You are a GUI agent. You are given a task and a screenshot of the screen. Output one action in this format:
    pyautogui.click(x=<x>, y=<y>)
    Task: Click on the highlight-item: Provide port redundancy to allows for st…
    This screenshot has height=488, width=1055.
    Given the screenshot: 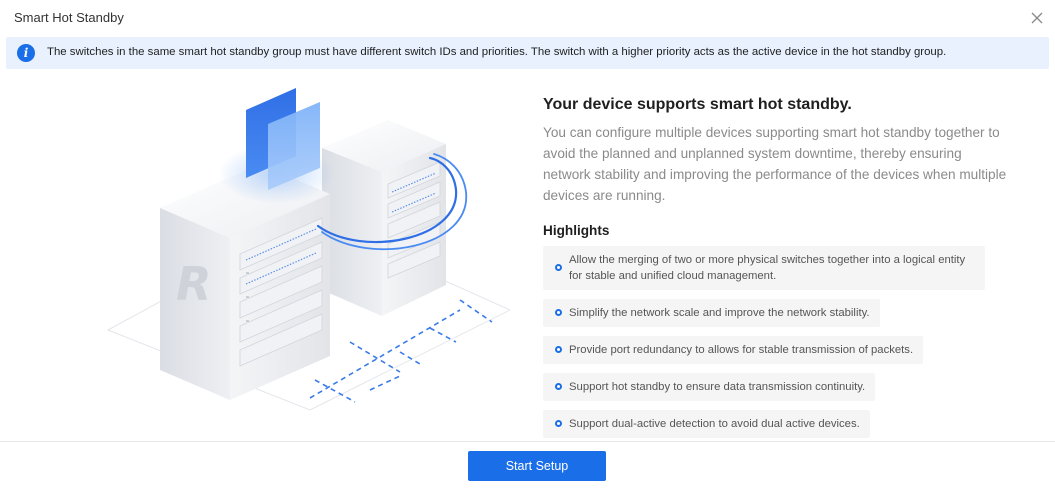 What is the action you would take?
    pyautogui.click(x=733, y=350)
    